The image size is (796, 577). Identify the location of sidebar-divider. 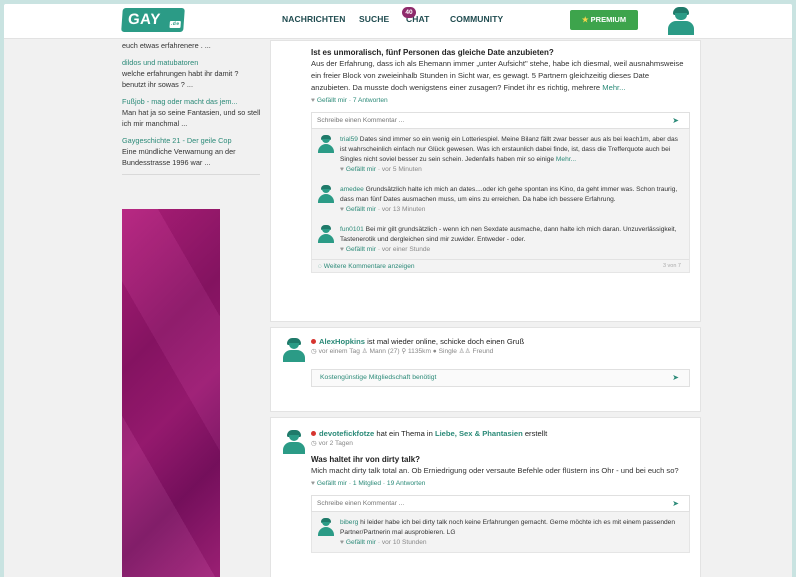
(191, 174).